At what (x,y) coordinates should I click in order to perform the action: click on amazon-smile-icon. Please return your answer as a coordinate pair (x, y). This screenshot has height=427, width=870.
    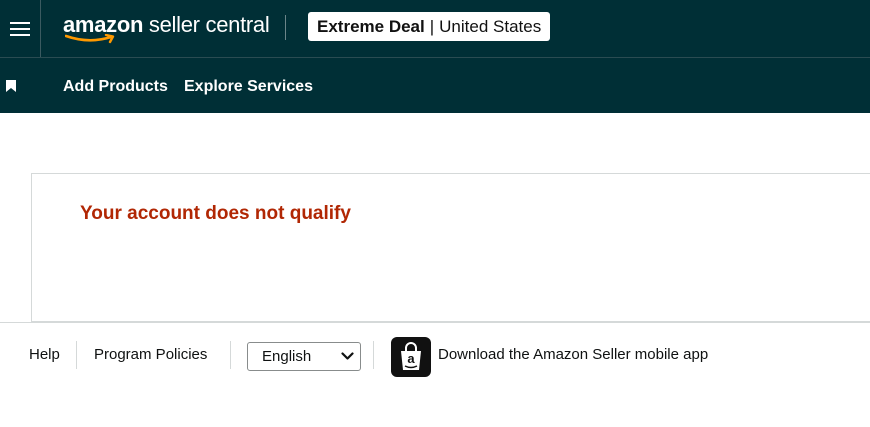
    Looking at the image, I should click on (90, 39).